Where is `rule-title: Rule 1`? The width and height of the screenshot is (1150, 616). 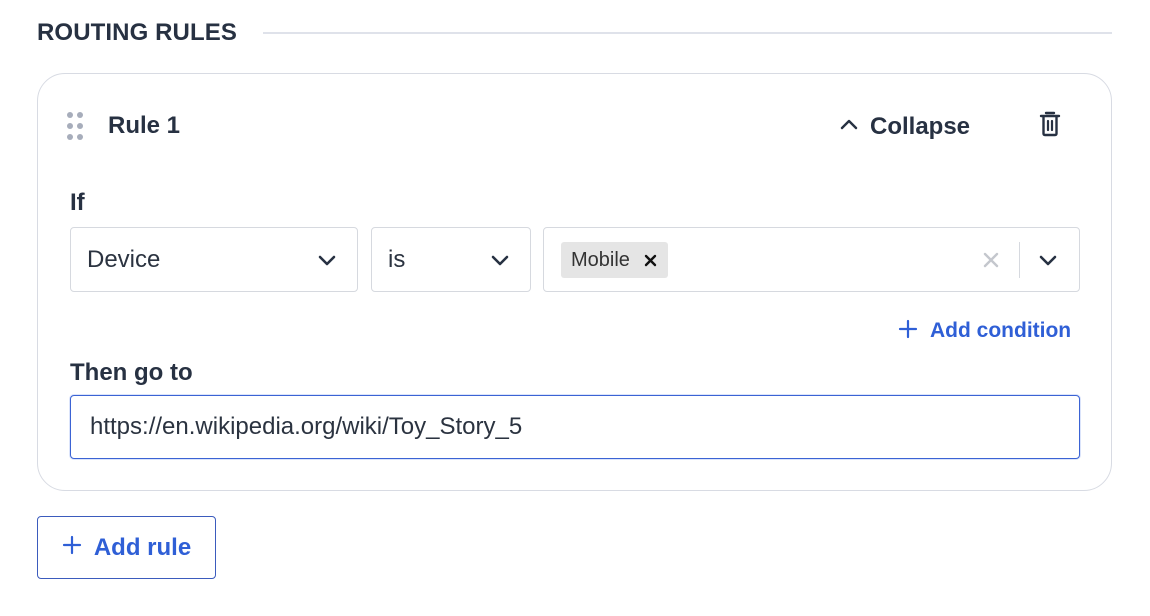
rule-title: Rule 1 is located at coordinates (144, 125).